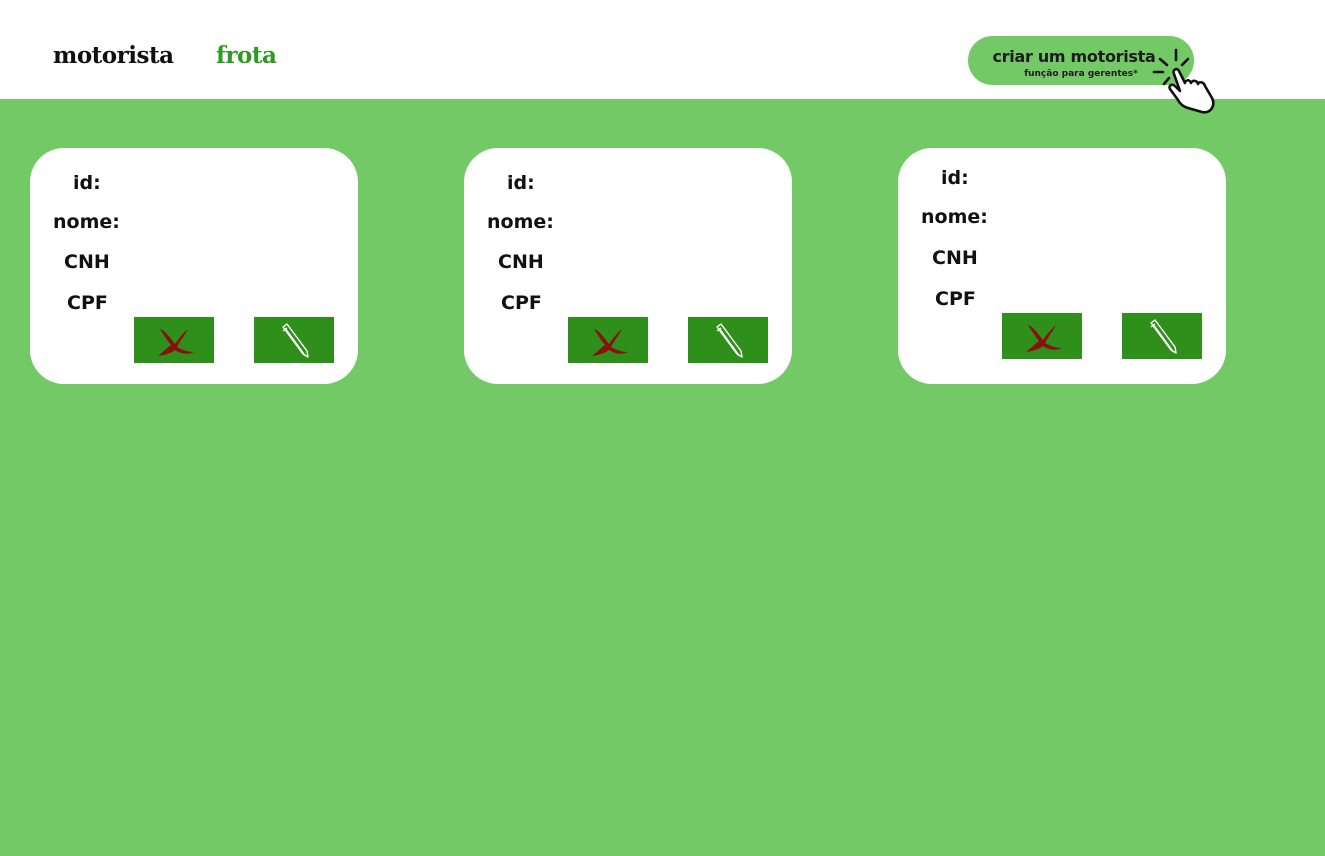  I want to click on nav-frota-link: frota, so click(246, 55).